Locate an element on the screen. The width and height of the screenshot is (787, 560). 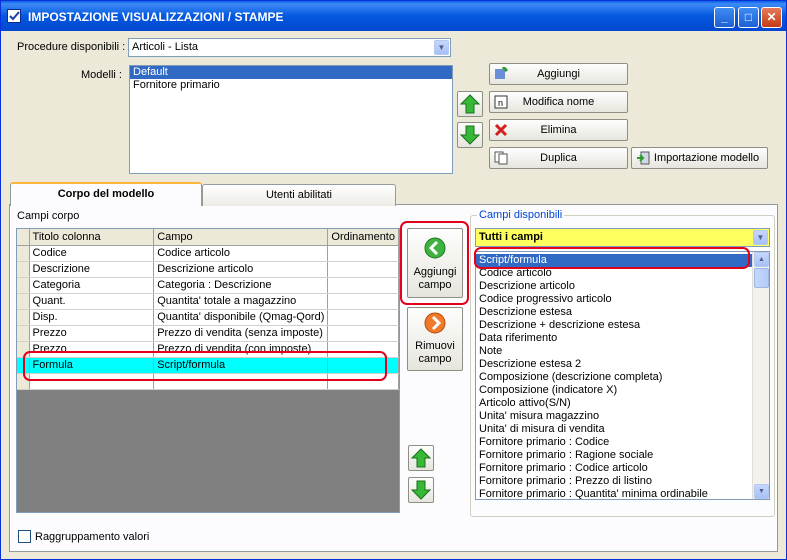
models-list: Default Fornitore primario is located at coordinates (291, 119).